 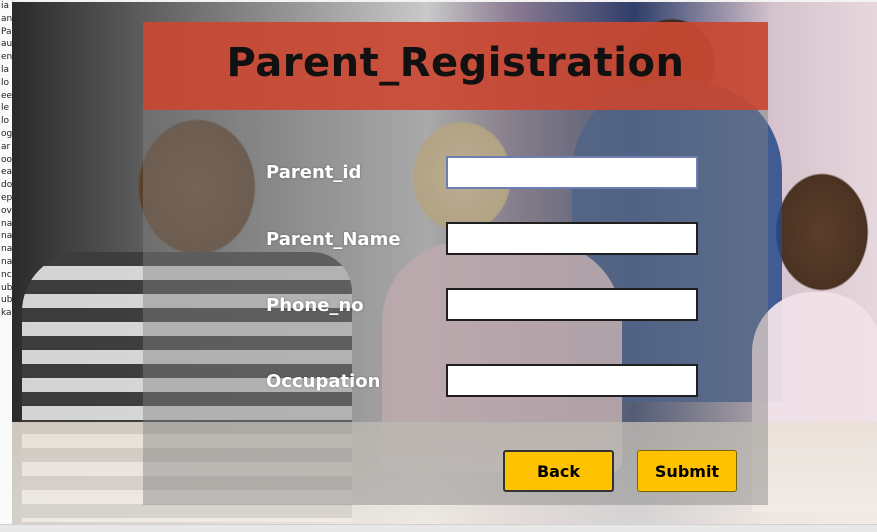 I want to click on strip-text: ov, so click(x=6, y=210).